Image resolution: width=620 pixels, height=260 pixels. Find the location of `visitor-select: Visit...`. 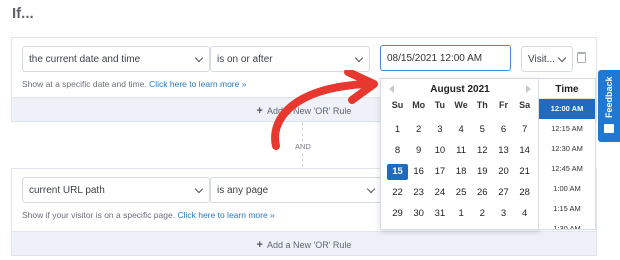

visitor-select: Visit... is located at coordinates (547, 59).